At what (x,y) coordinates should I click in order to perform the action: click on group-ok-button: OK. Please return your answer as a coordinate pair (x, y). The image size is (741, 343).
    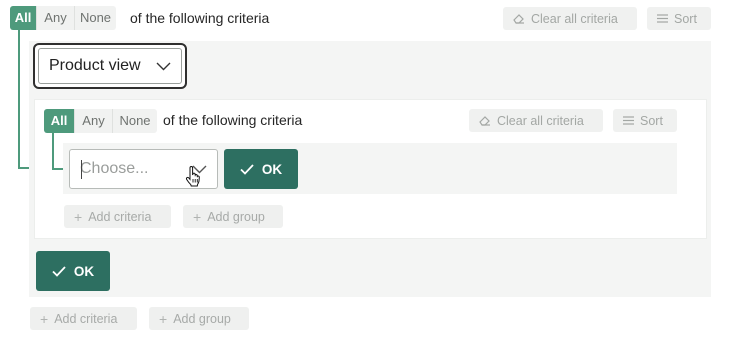
    Looking at the image, I should click on (73, 271).